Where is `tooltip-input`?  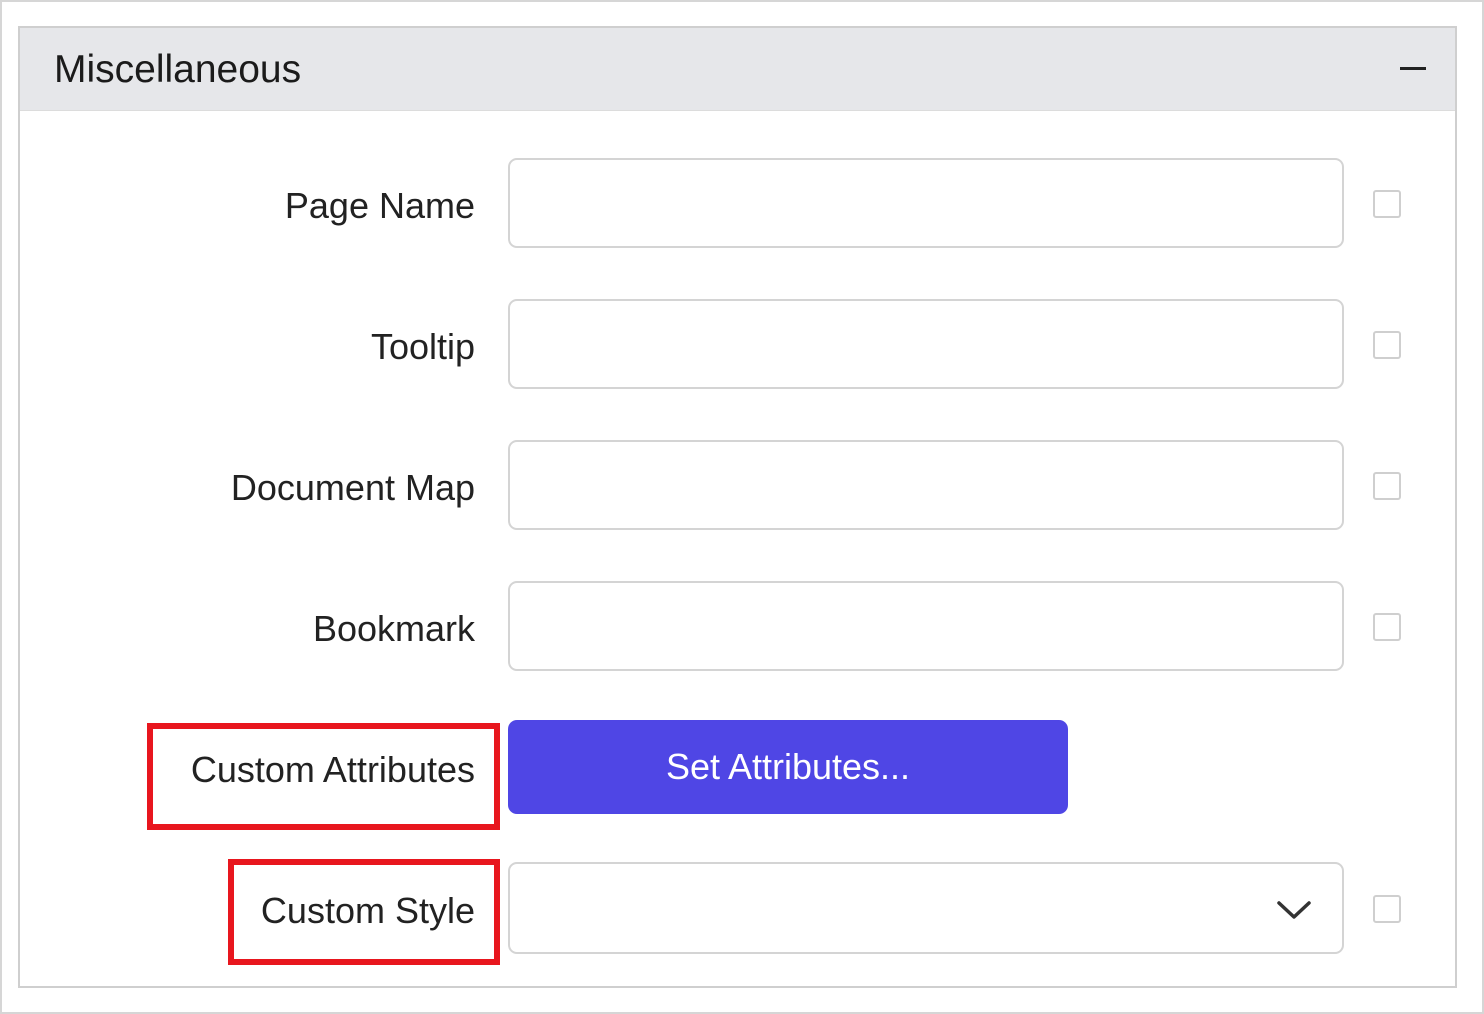 tooltip-input is located at coordinates (926, 344).